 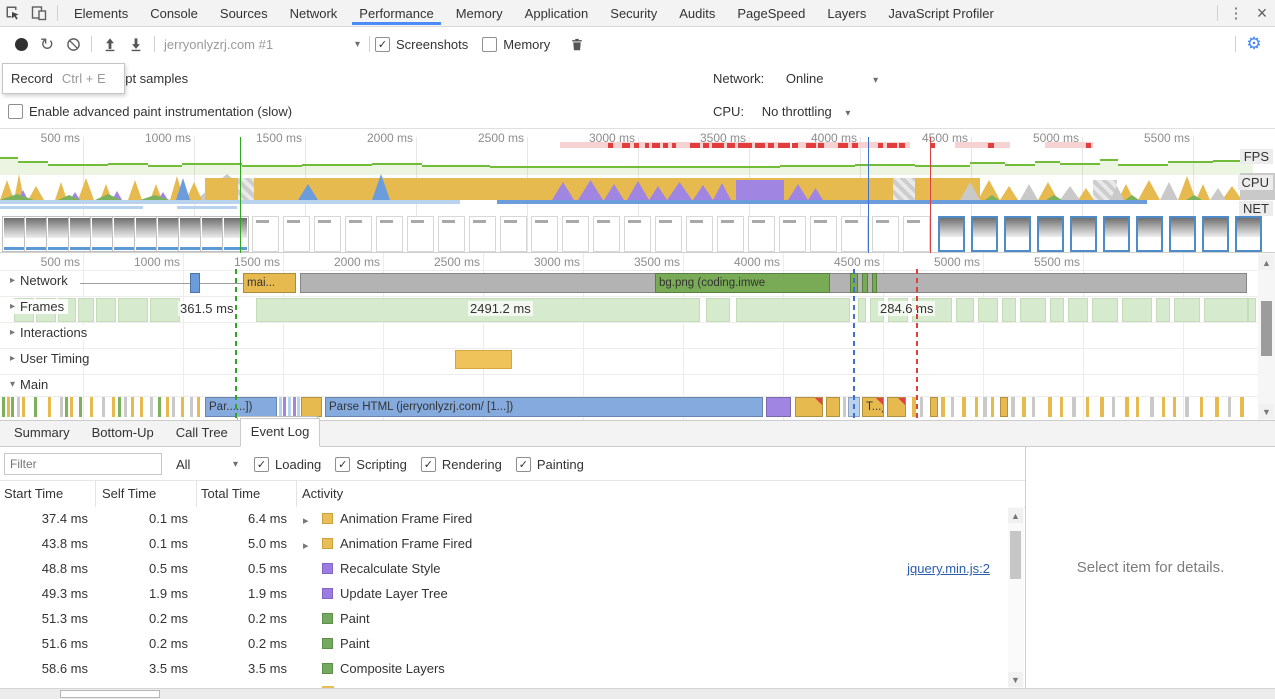 I want to click on source-link: jquery.min.js:2, so click(x=948, y=568).